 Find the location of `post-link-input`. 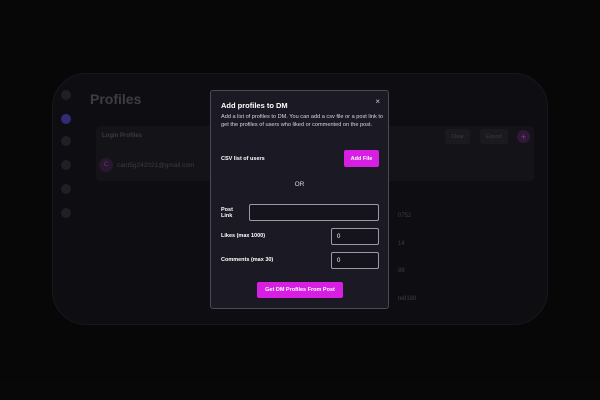

post-link-input is located at coordinates (314, 212).